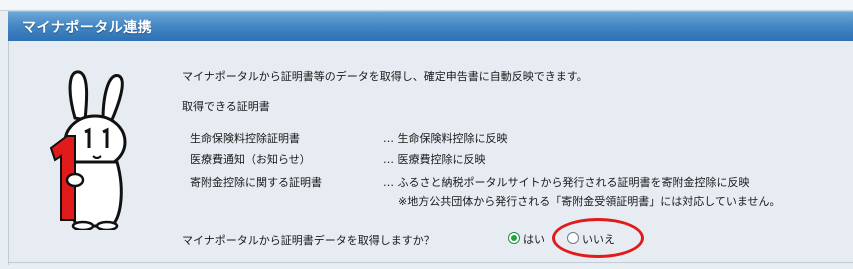 Image resolution: width=853 pixels, height=269 pixels. I want to click on section-title: マイナポータル連携, so click(87, 28).